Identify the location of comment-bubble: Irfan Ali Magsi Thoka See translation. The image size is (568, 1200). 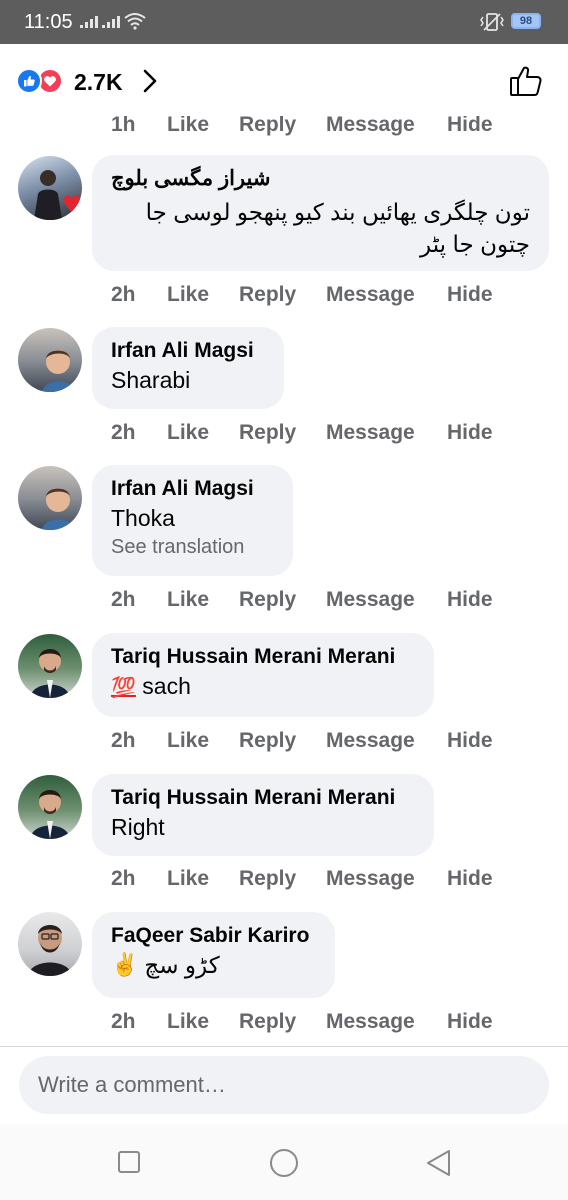
(192, 520).